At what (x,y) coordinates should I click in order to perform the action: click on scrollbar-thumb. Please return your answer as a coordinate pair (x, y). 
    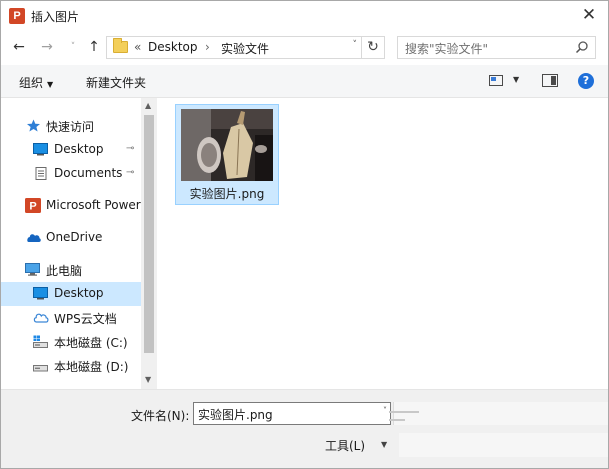
    Looking at the image, I should click on (149, 234).